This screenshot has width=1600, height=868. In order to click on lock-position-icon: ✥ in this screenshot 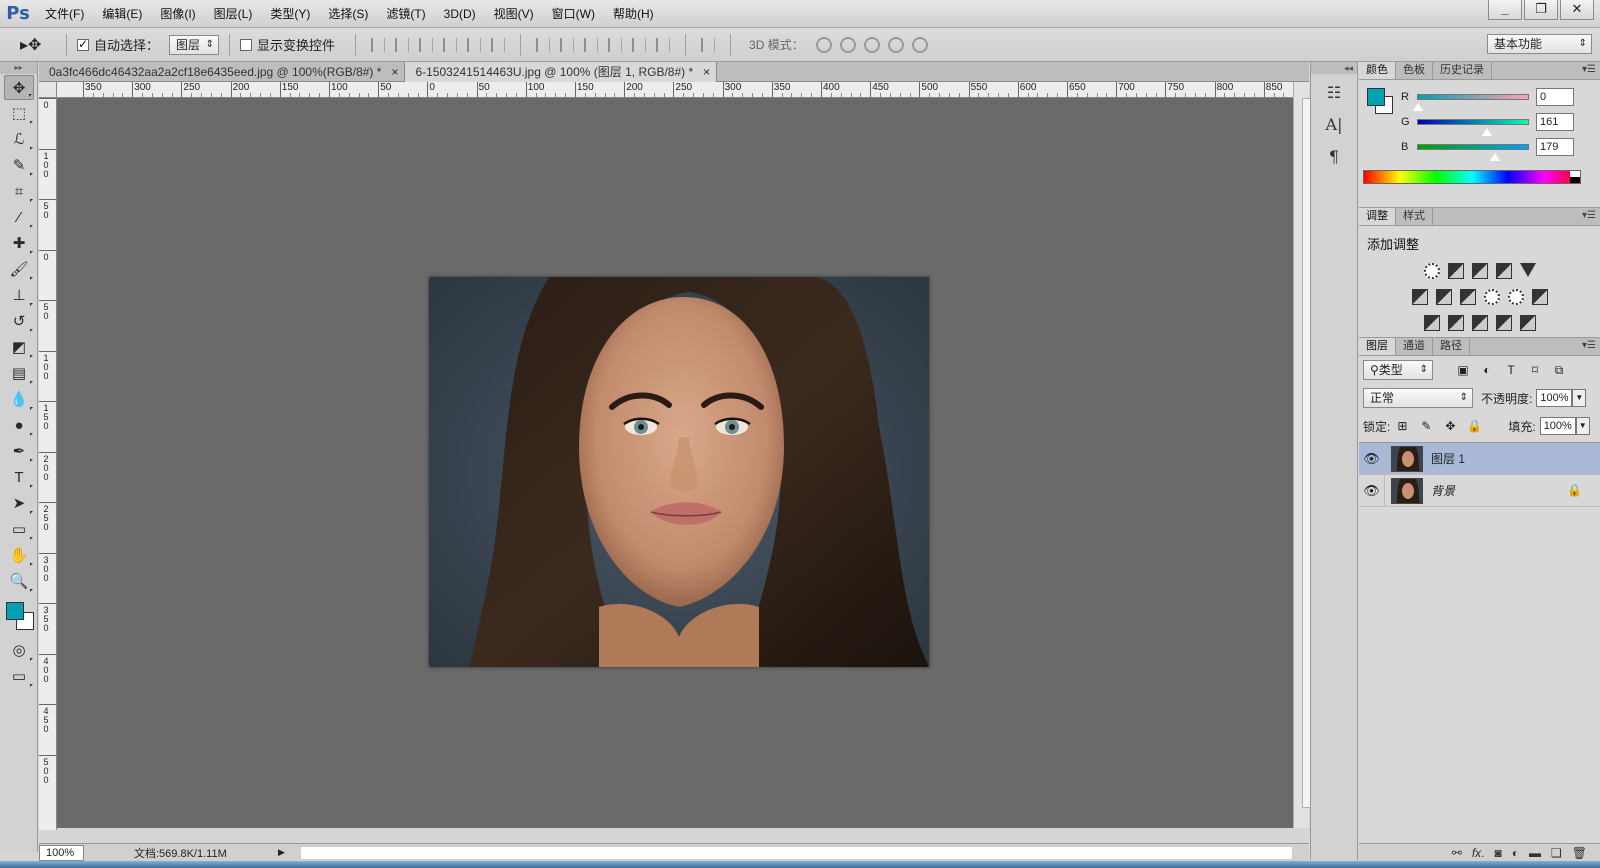, I will do `click(1450, 426)`.